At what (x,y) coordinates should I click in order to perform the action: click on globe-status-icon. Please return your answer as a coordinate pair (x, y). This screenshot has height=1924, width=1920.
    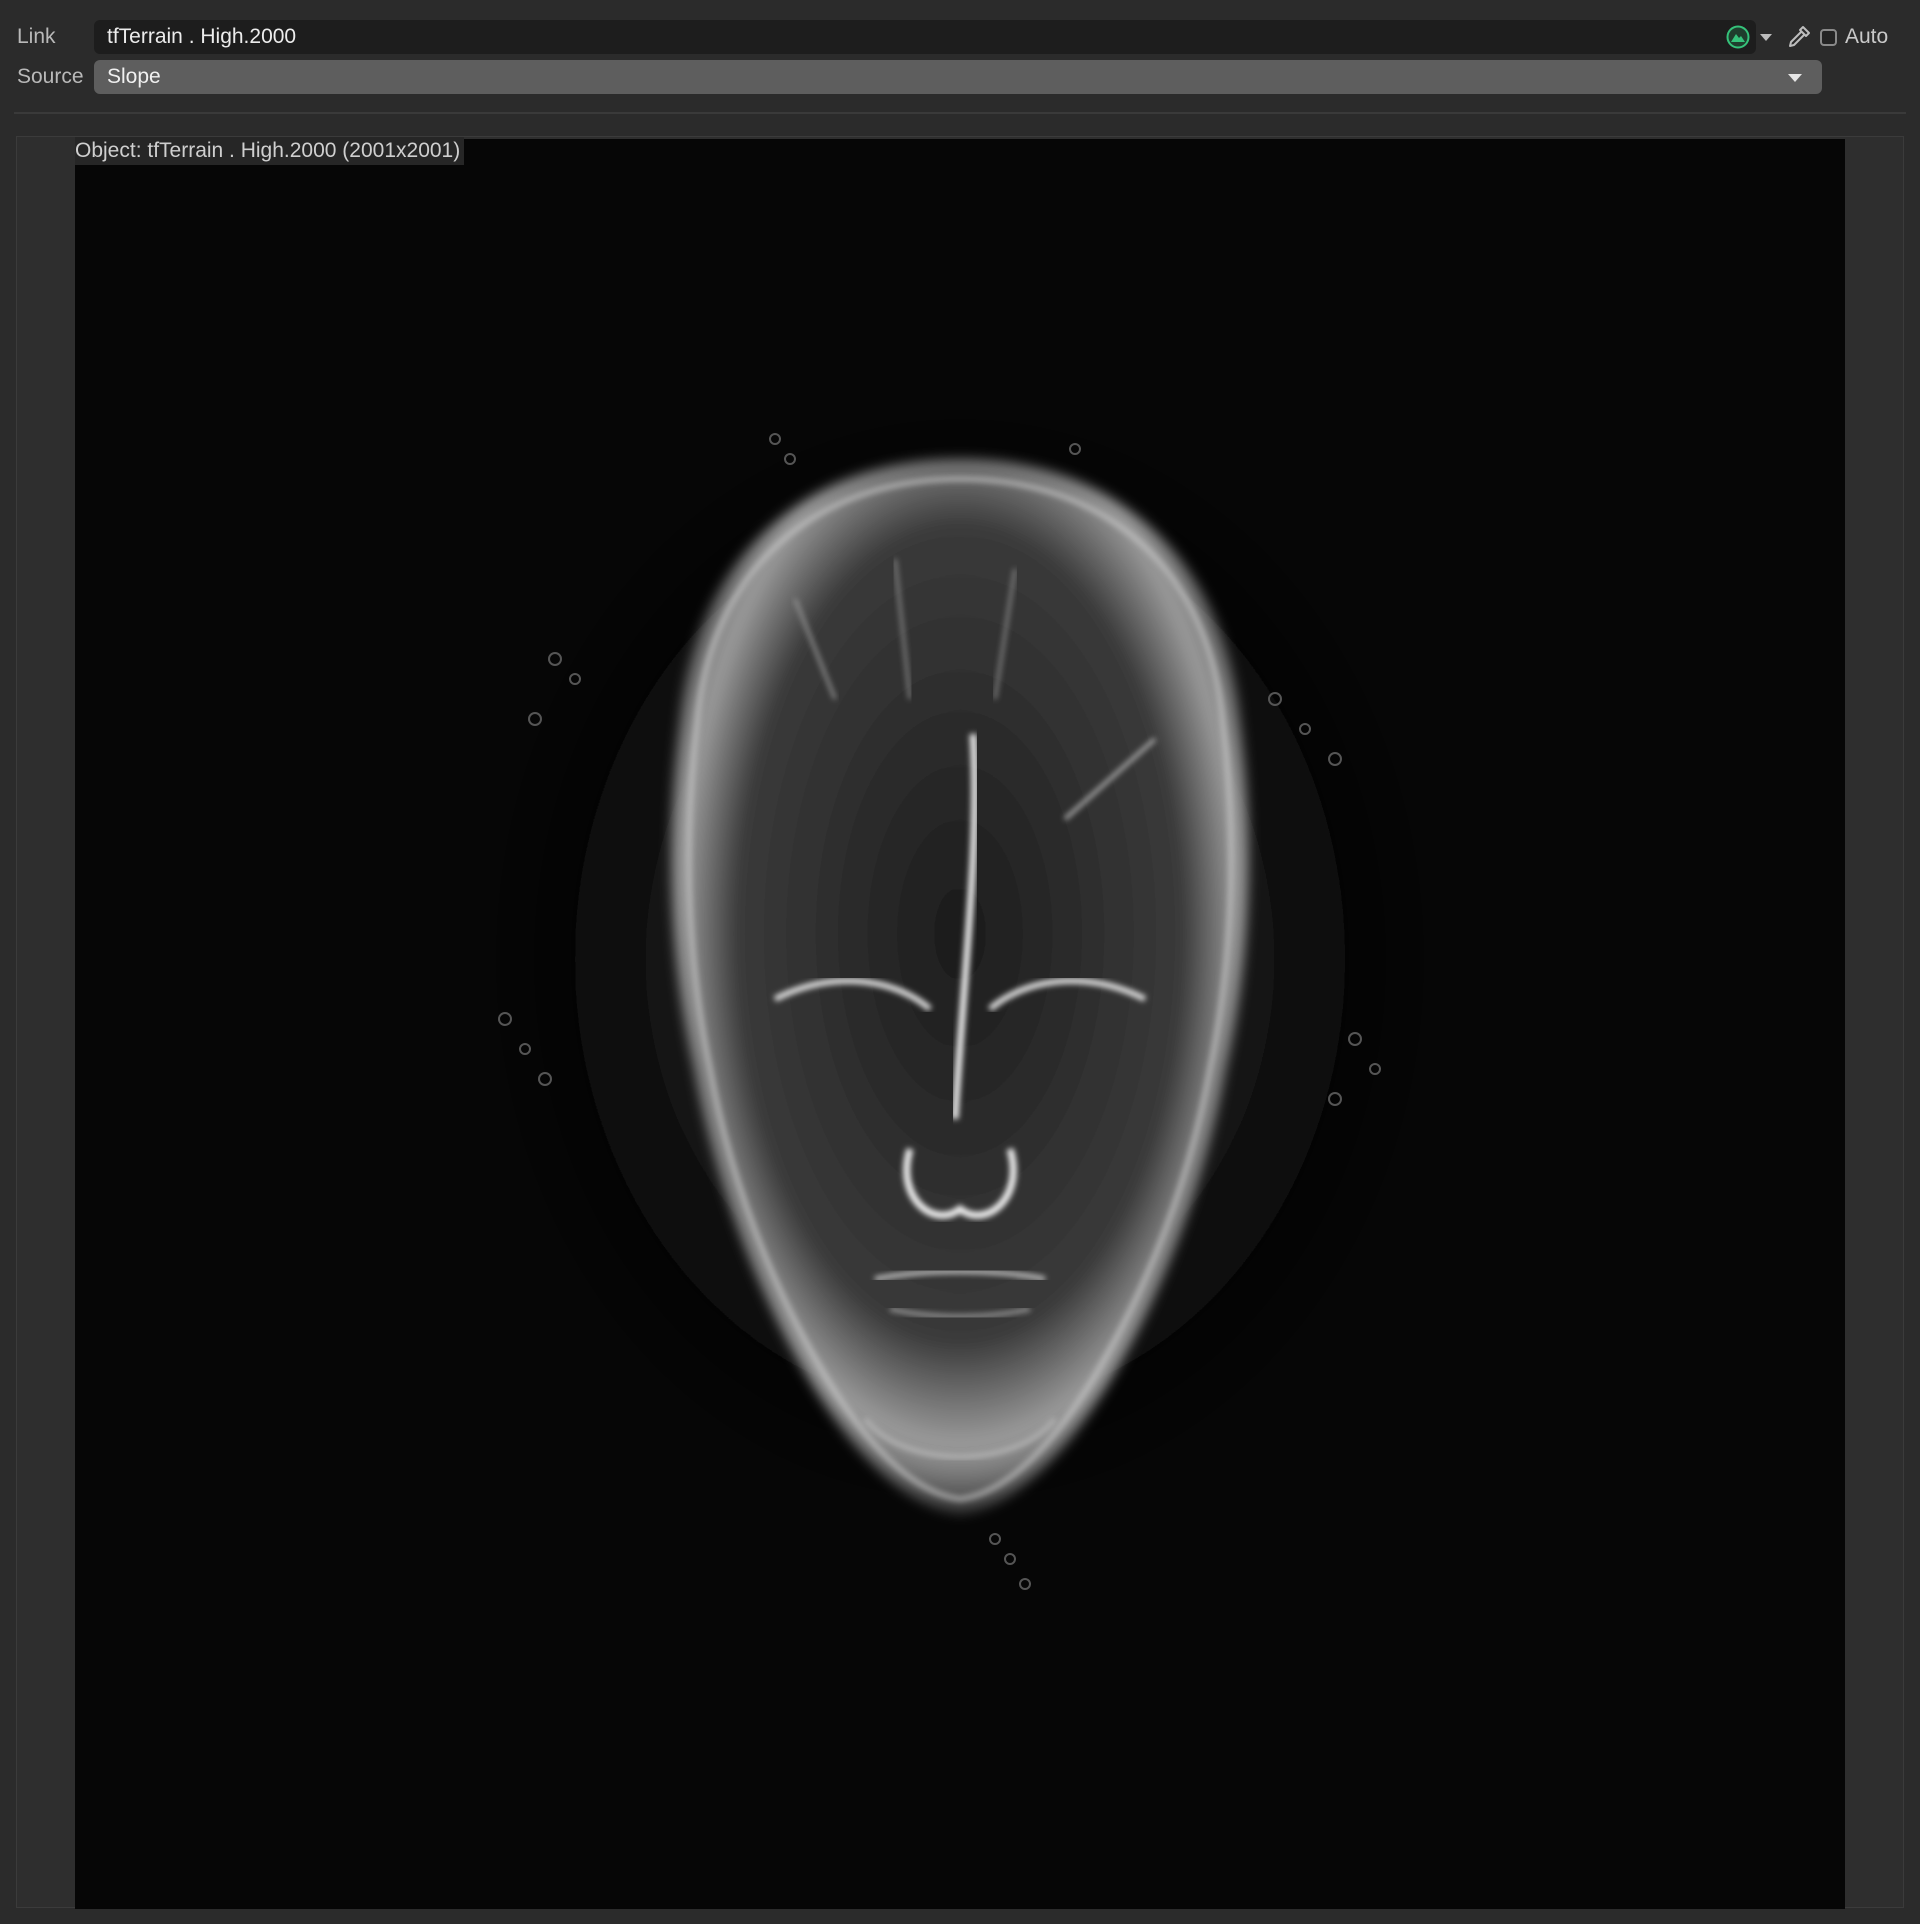
    Looking at the image, I should click on (1738, 37).